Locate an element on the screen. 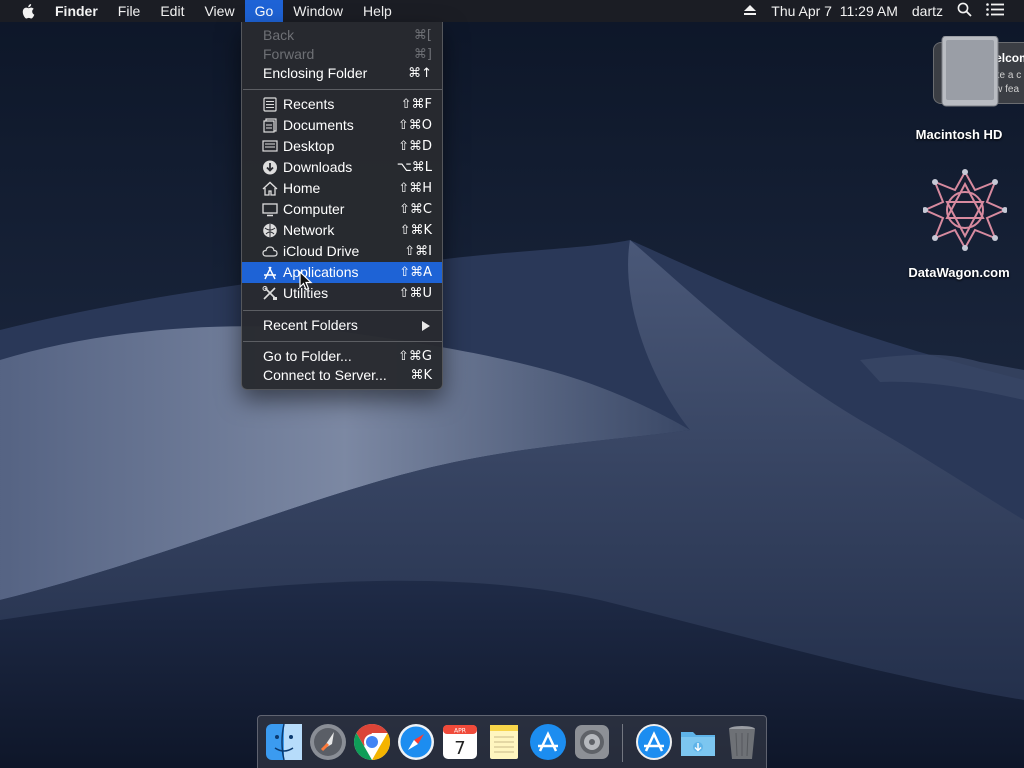 This screenshot has height=768, width=1024. trash-icon is located at coordinates (742, 742).